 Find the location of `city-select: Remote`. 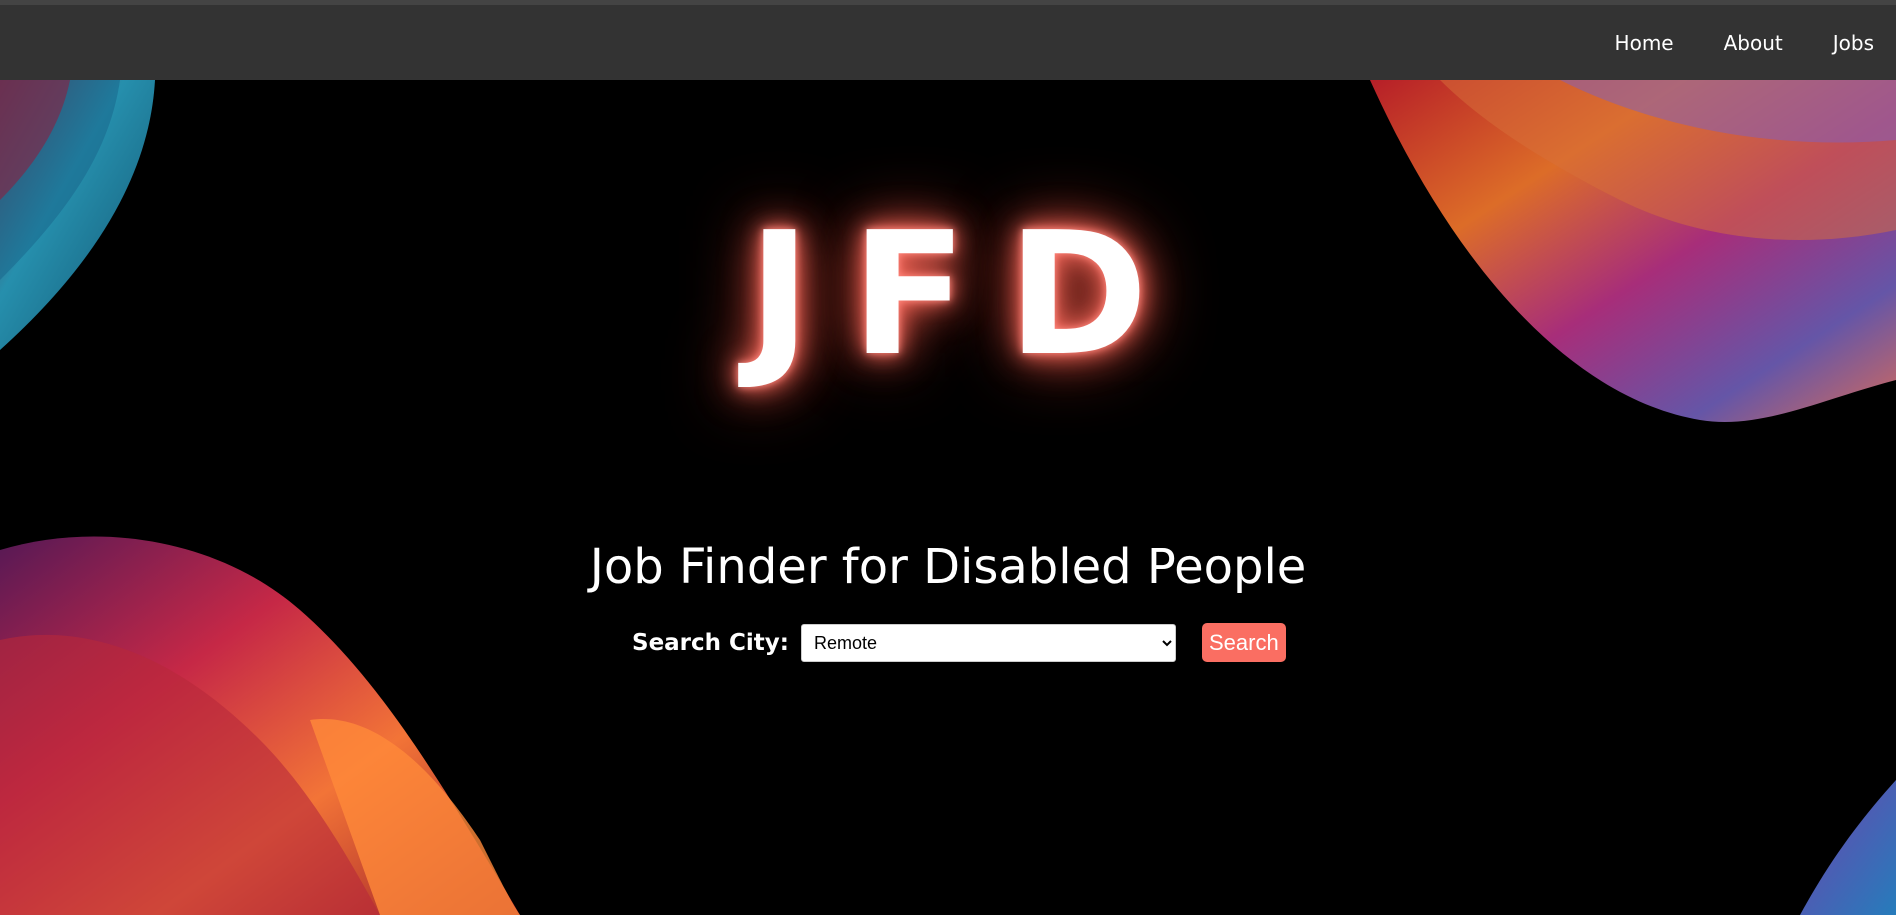

city-select: Remote is located at coordinates (988, 642).